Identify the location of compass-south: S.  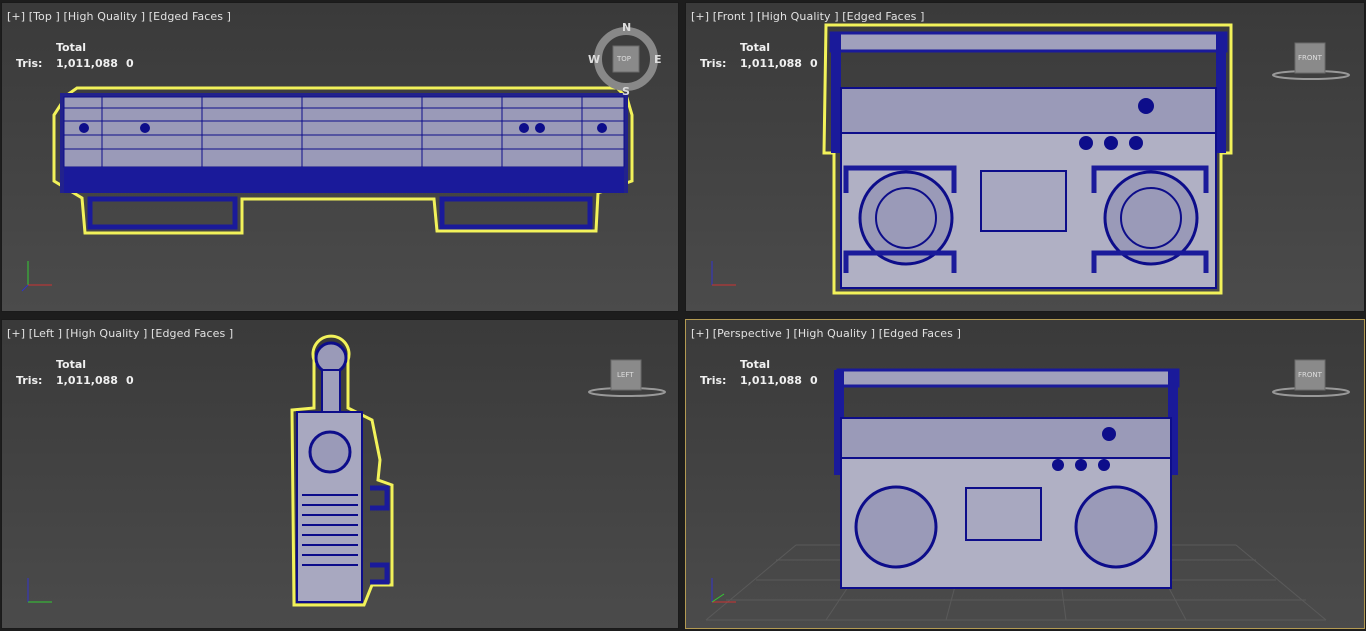
(626, 91).